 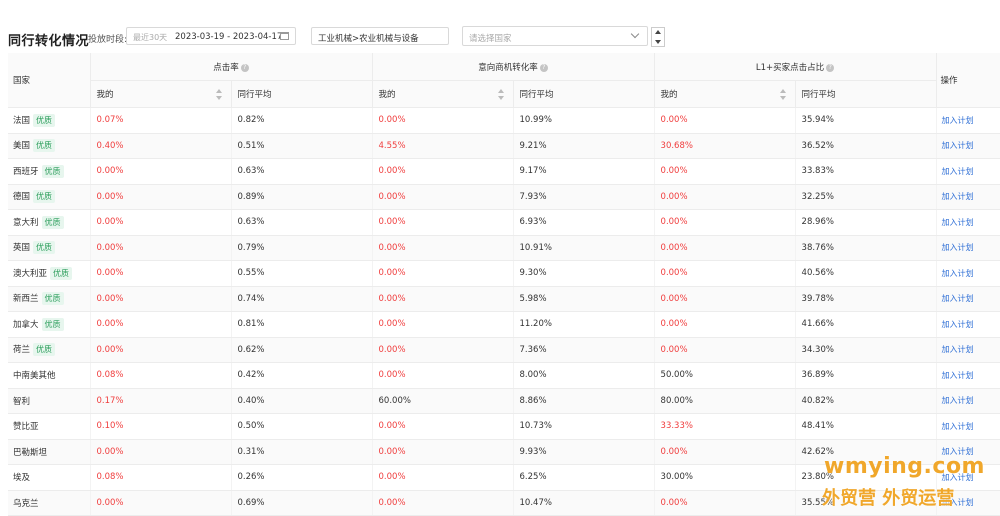 I want to click on category-selector: 工业机械>农业机械与设备, so click(x=380, y=36).